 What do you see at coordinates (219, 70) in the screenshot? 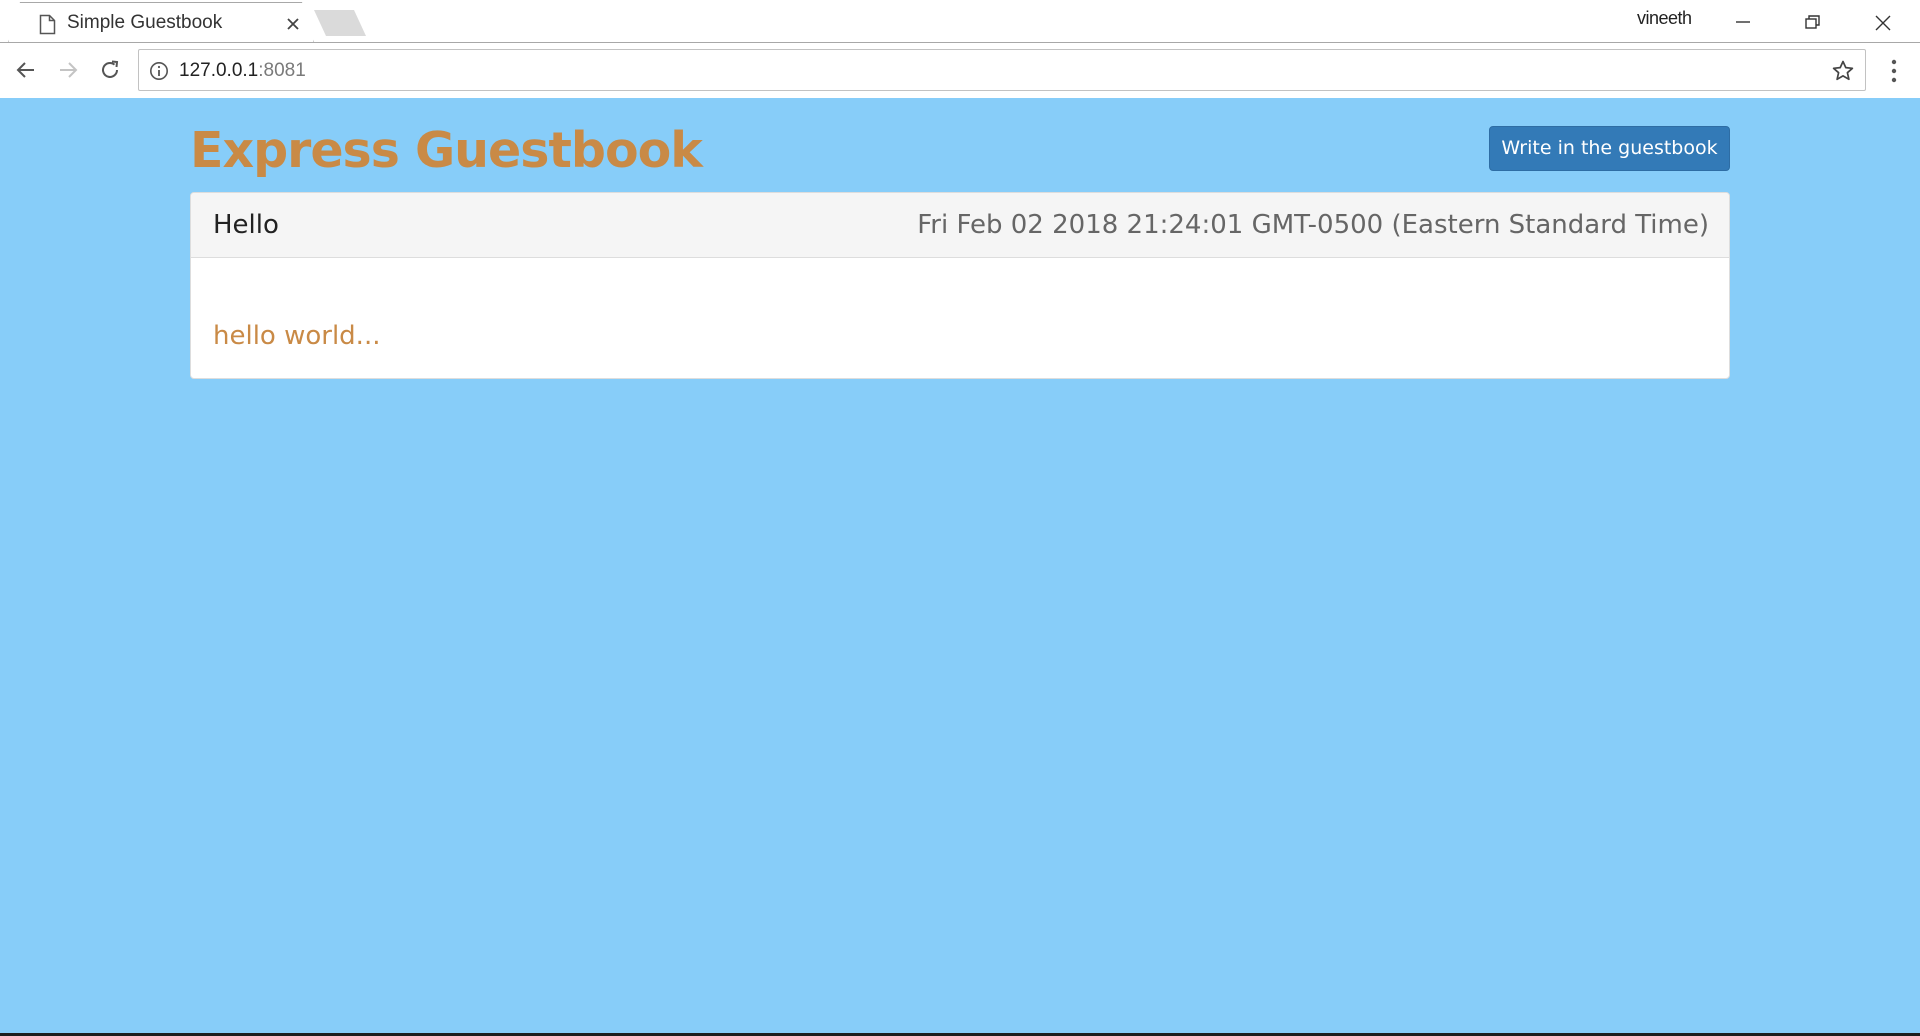
I see `url-host: 127.0.0.1` at bounding box center [219, 70].